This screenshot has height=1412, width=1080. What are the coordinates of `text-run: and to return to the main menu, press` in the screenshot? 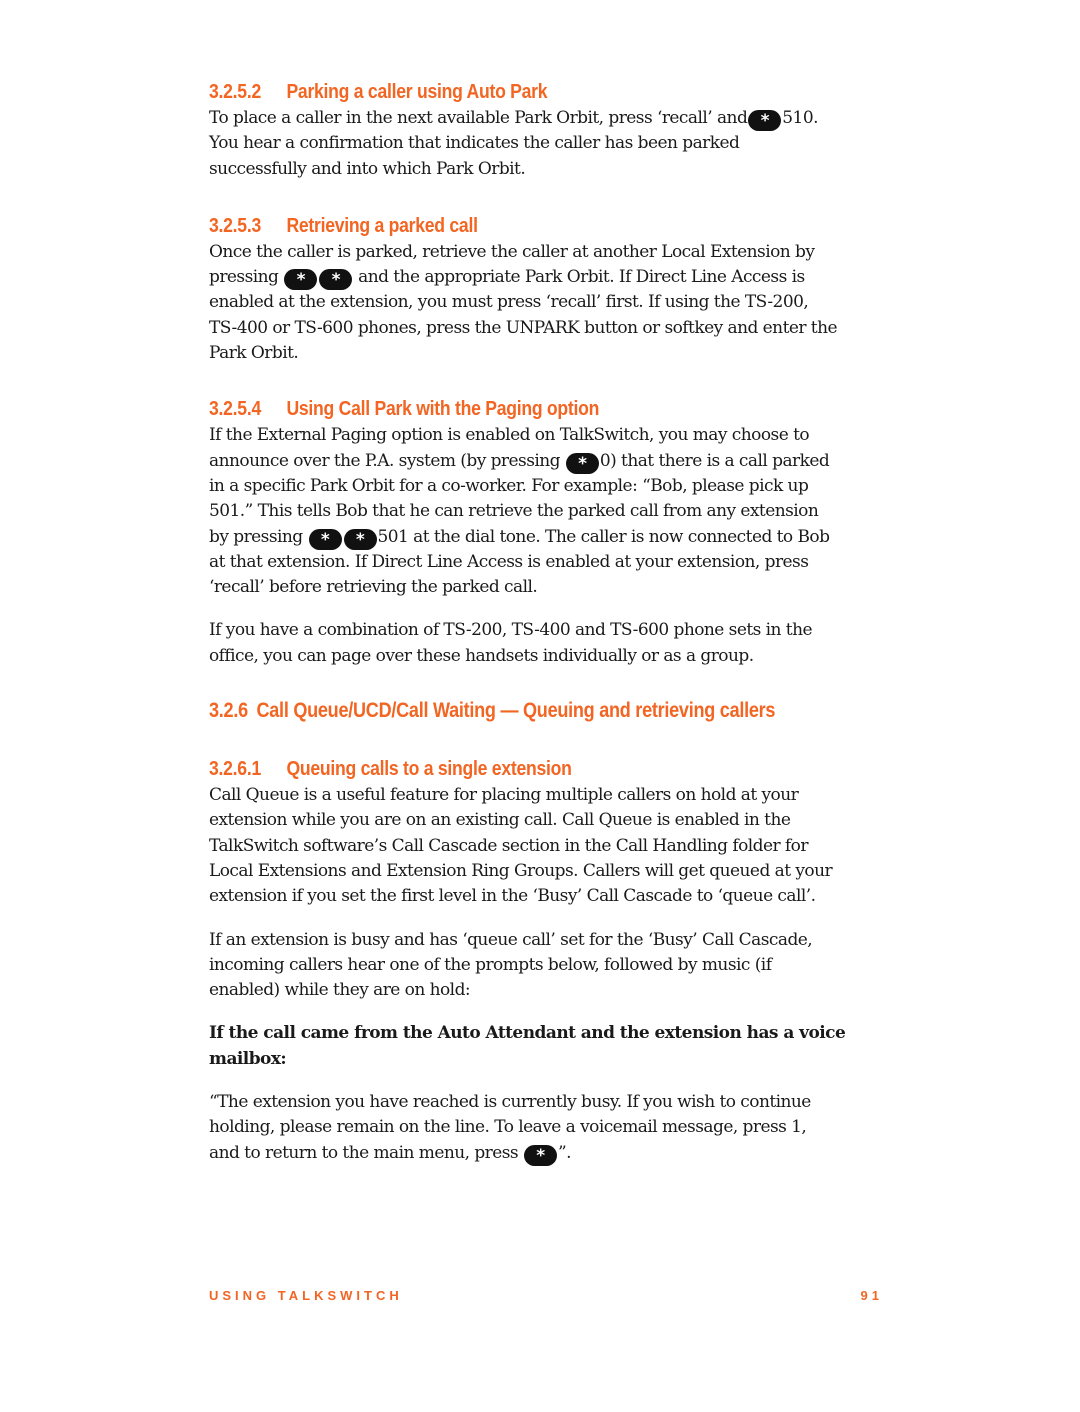 It's located at (364, 1152).